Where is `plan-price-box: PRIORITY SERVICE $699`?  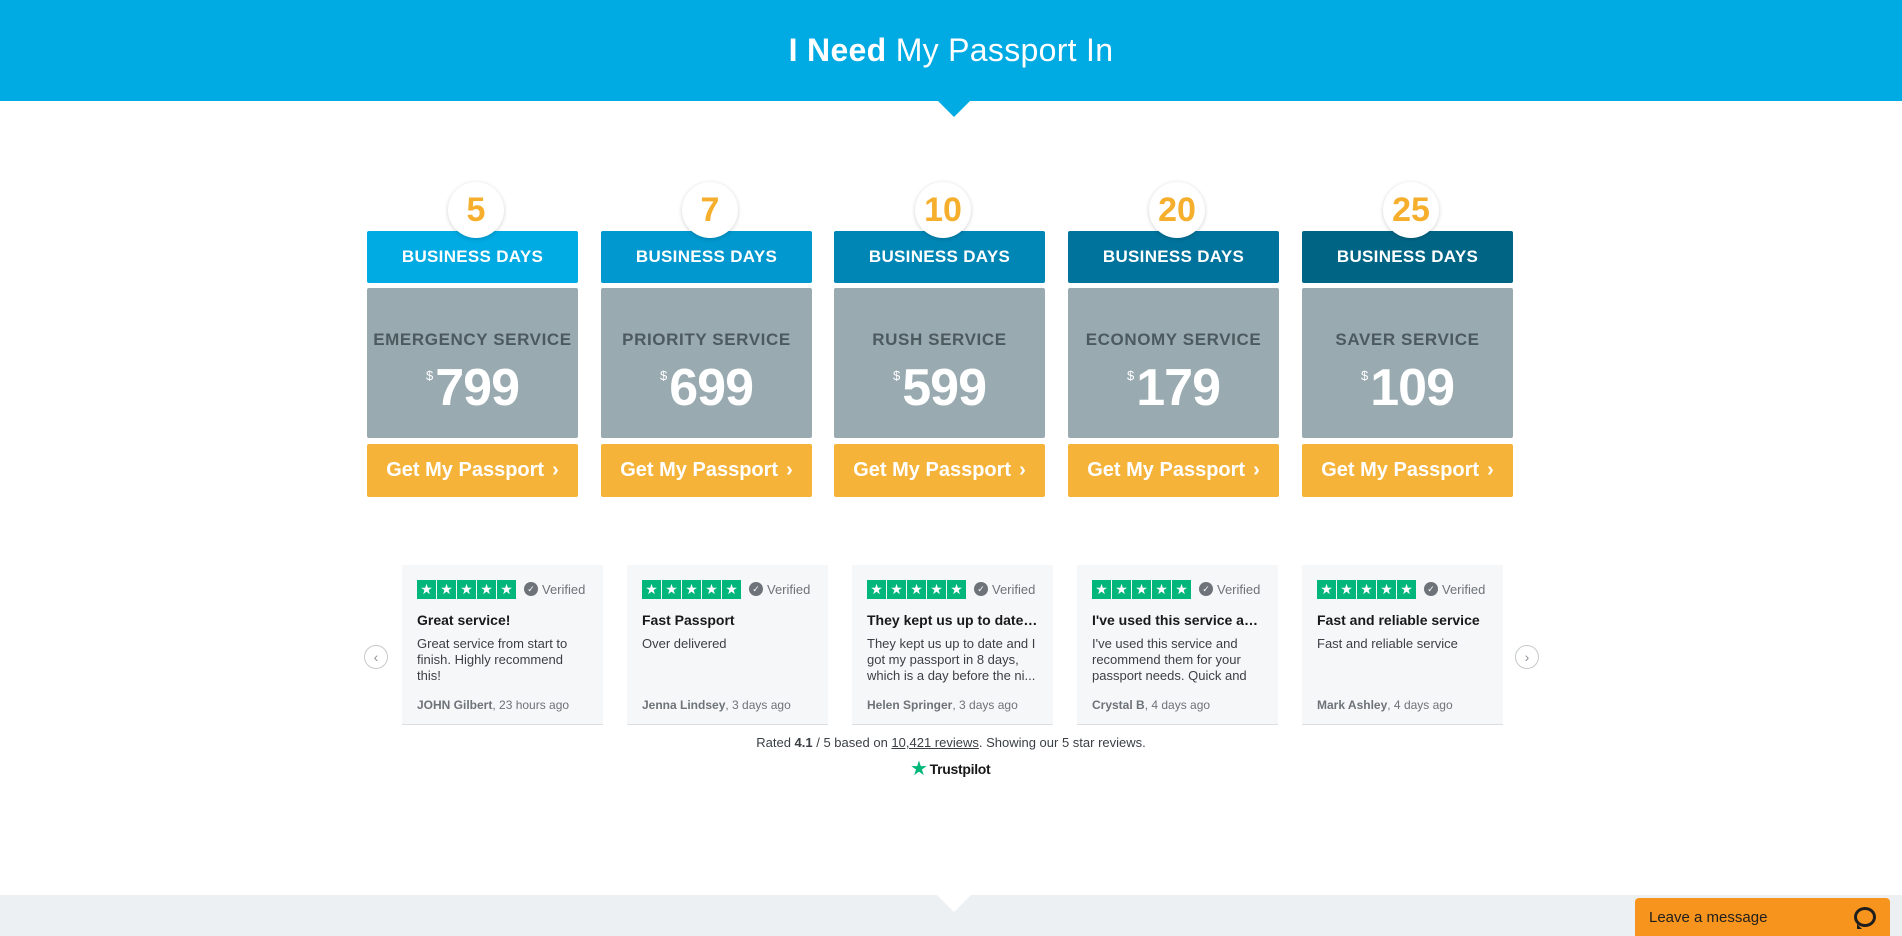
plan-price-box: PRIORITY SERVICE $699 is located at coordinates (706, 363).